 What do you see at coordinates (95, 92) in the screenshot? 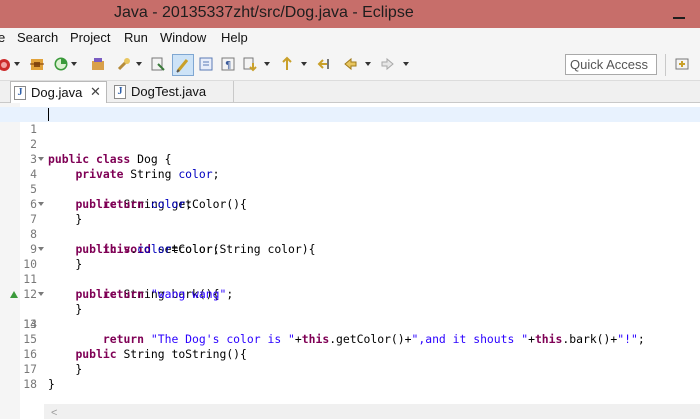
I see `close-icon: ✕` at bounding box center [95, 92].